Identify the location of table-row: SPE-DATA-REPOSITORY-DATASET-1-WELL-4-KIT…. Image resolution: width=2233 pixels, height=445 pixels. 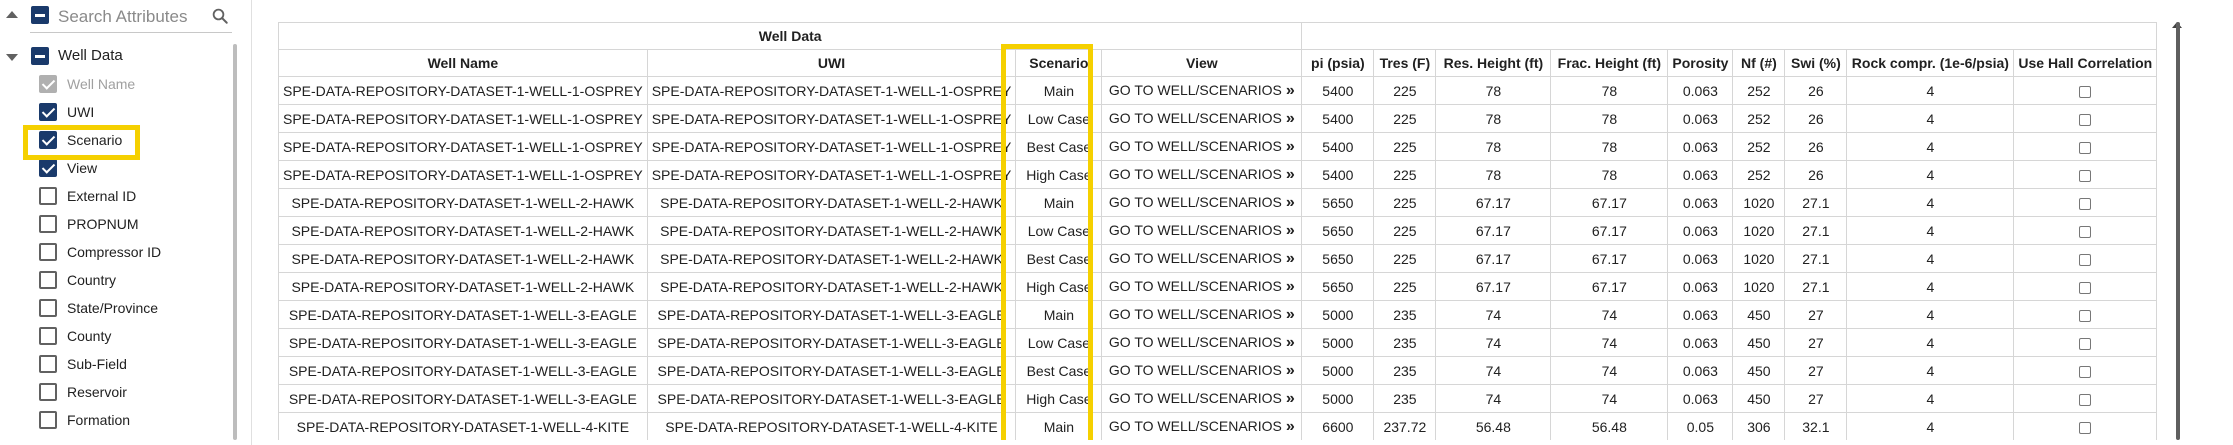
(1218, 426).